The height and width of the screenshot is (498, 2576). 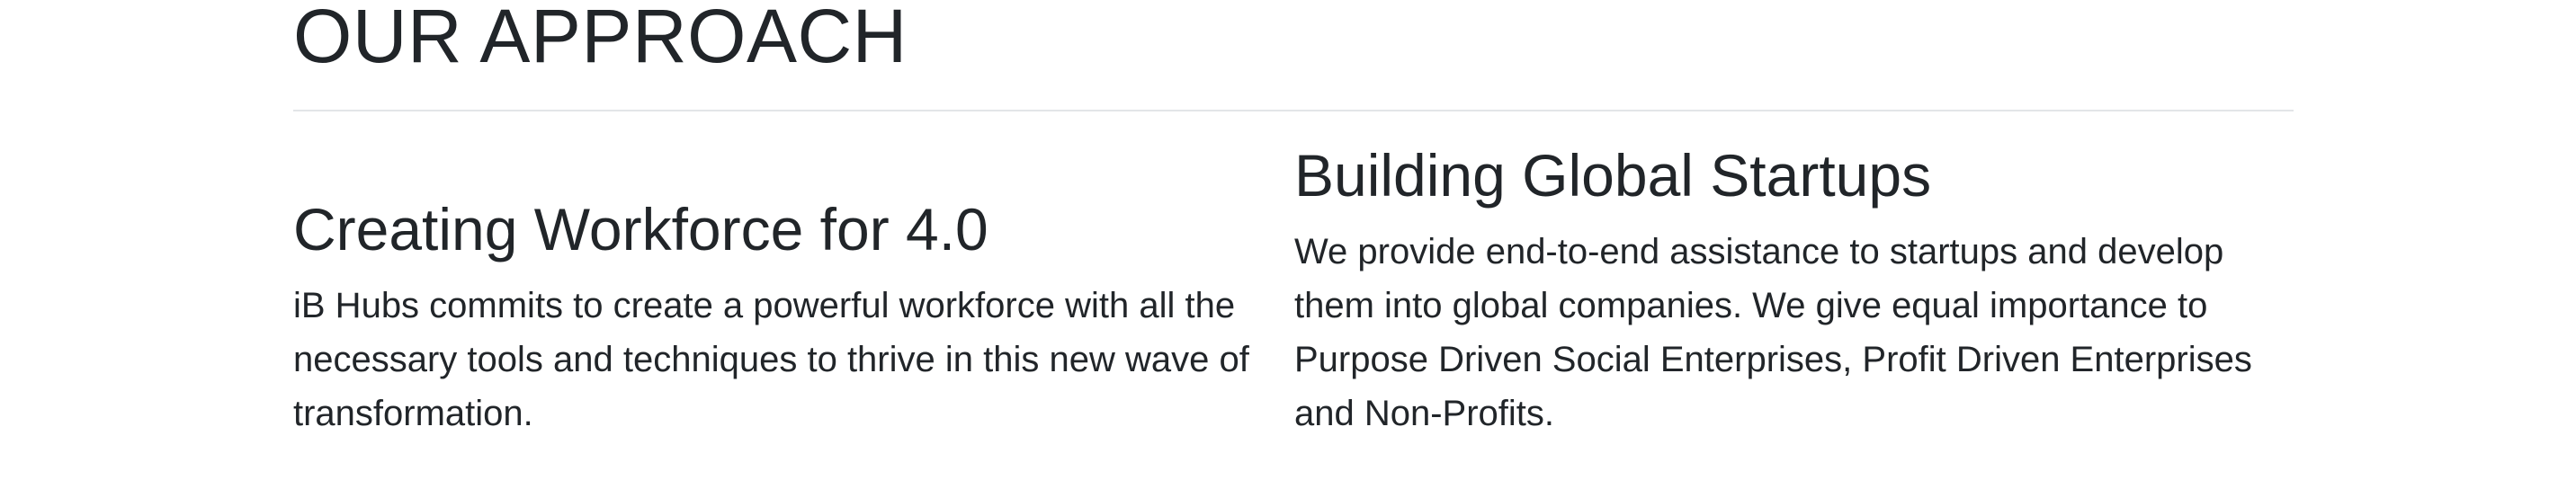 I want to click on section-divider, so click(x=1293, y=111).